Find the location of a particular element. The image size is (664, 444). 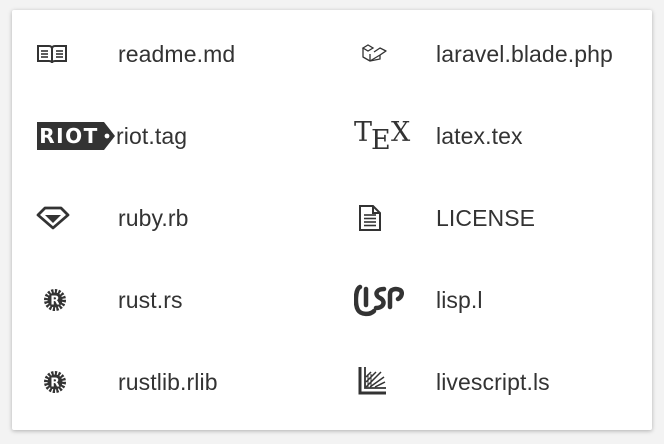

file-name: LICENSE is located at coordinates (486, 217).